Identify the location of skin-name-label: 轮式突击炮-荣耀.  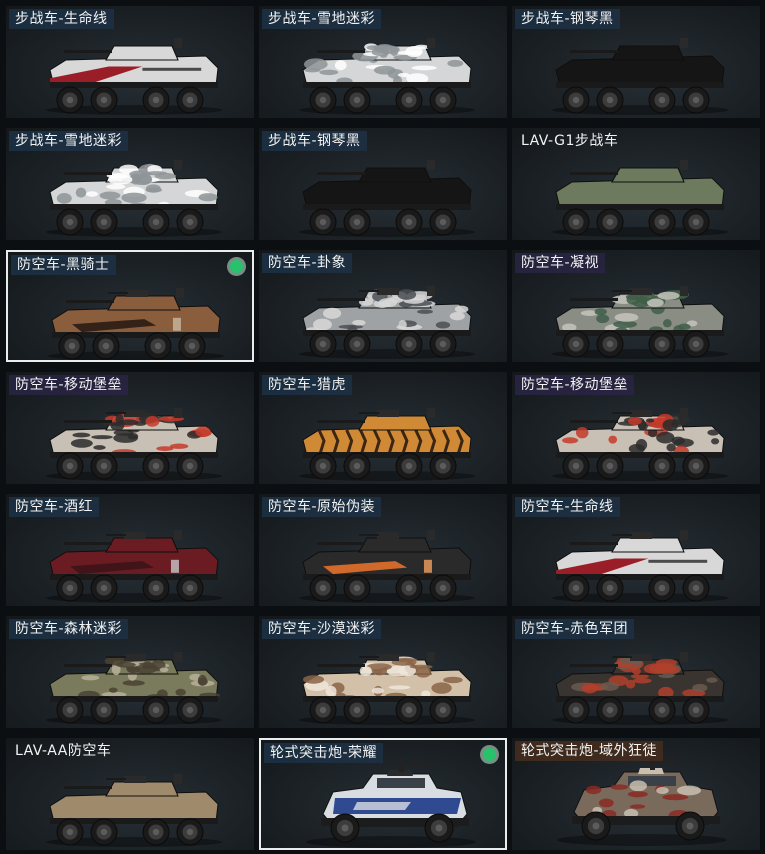
(324, 753).